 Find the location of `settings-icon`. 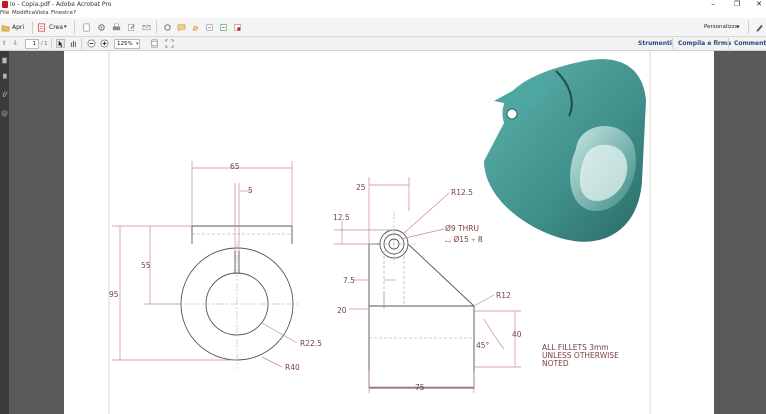

settings-icon is located at coordinates (167, 27).